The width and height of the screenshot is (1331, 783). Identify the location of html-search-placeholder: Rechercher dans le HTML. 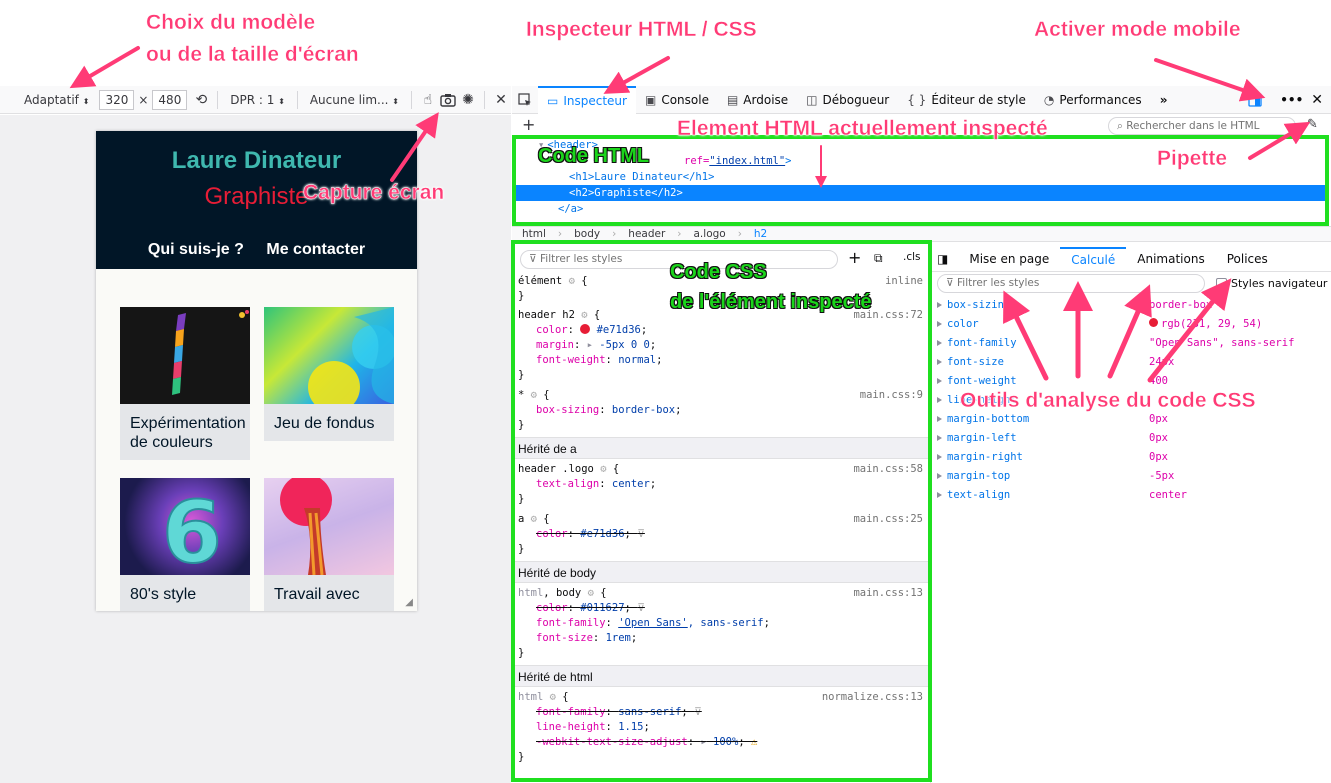
(1193, 126).